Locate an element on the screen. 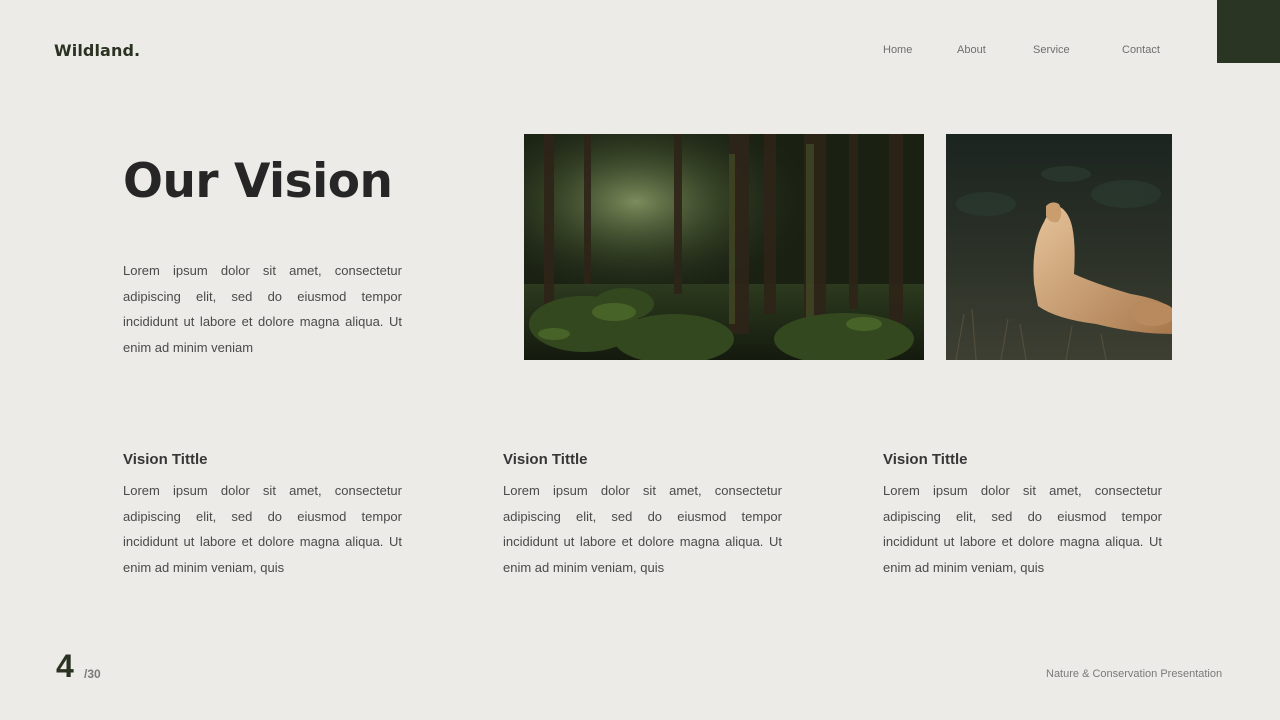 The image size is (1280, 720). nav-home-link: Home is located at coordinates (897, 50).